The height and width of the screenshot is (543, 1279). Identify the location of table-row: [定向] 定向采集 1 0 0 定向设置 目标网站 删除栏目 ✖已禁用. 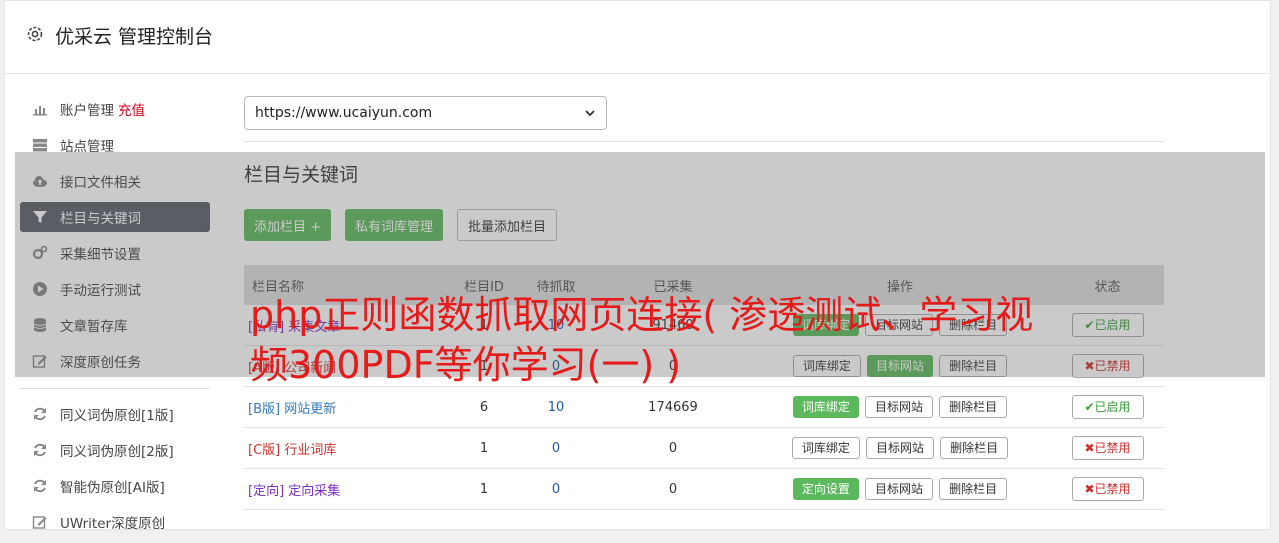
(704, 489).